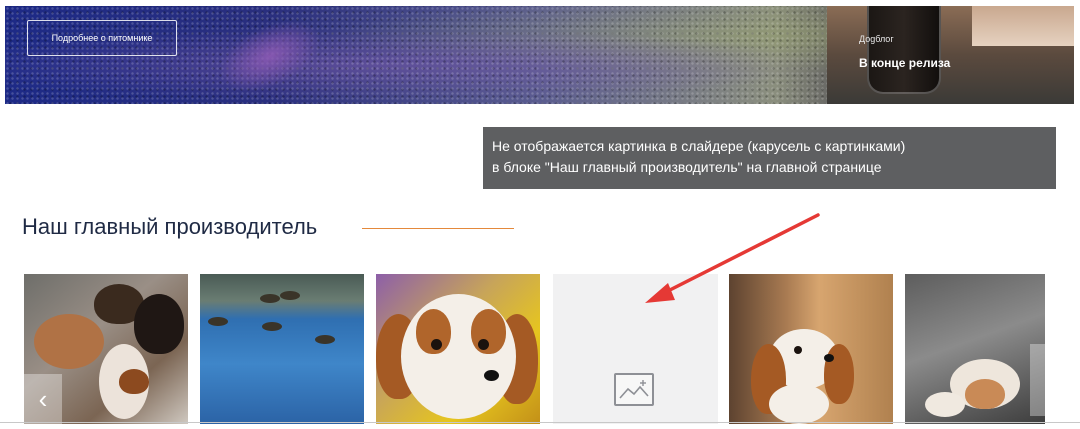  Describe the element at coordinates (43, 399) in the screenshot. I see `carousel-prev-button: ‹` at that location.